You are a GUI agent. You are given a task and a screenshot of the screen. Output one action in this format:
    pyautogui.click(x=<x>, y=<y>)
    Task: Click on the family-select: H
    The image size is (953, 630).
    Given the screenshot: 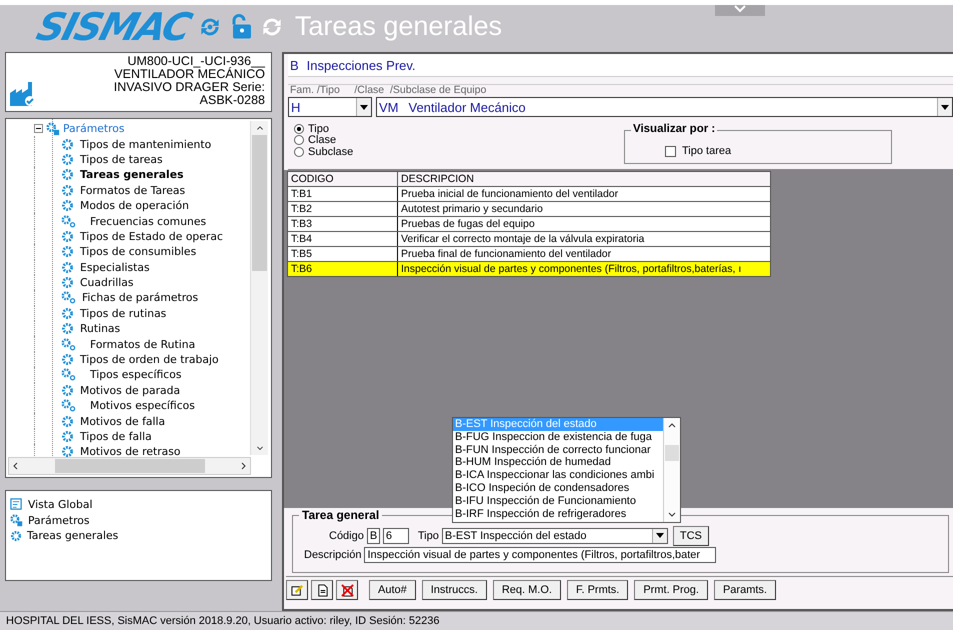 What is the action you would take?
    pyautogui.click(x=330, y=107)
    